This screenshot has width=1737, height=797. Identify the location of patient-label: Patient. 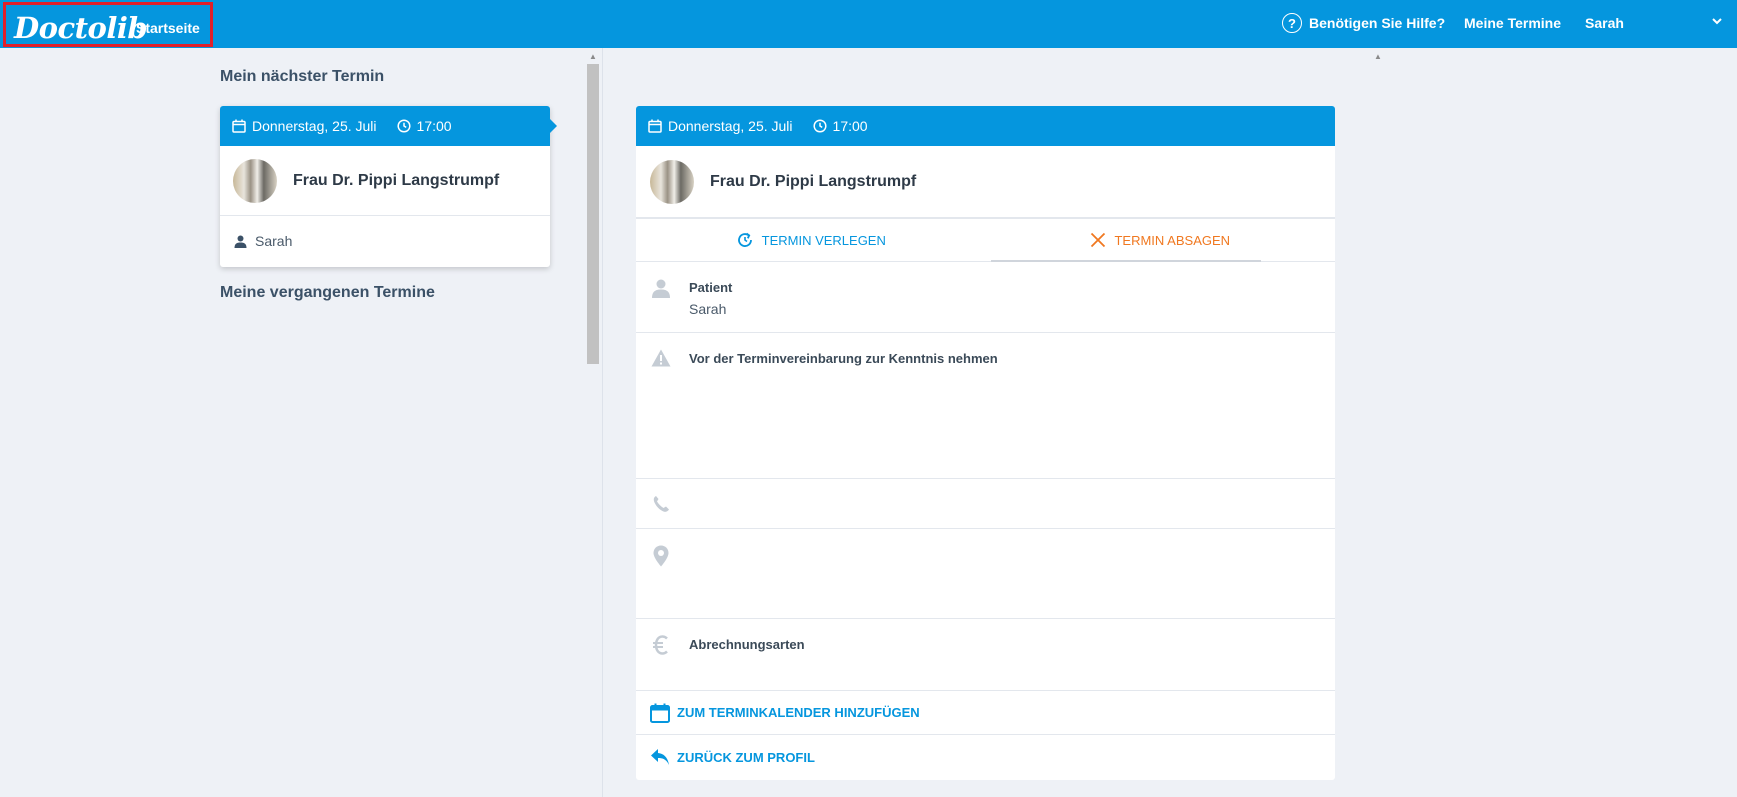
(711, 287).